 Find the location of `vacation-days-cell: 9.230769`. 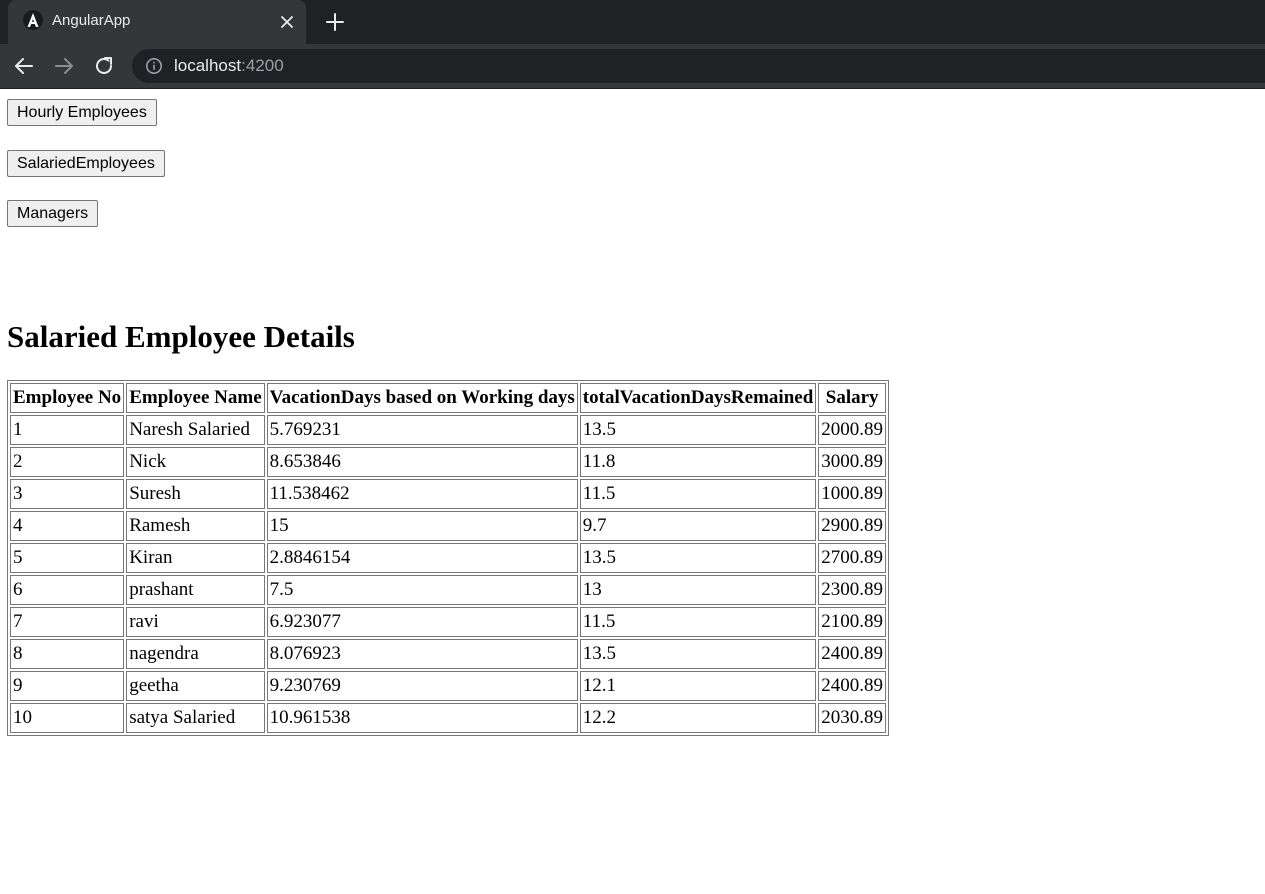

vacation-days-cell: 9.230769 is located at coordinates (422, 686).